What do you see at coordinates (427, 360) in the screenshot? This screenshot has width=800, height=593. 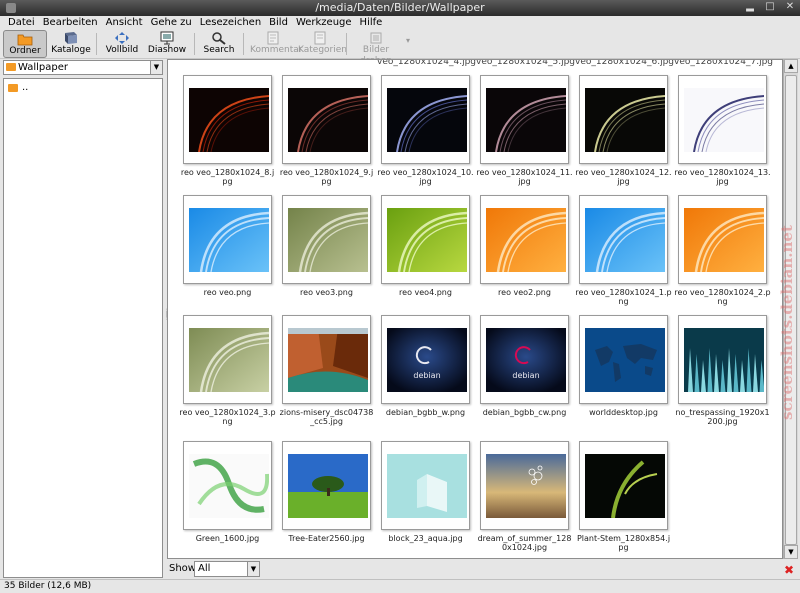 I see `thumbnail-image: debian` at bounding box center [427, 360].